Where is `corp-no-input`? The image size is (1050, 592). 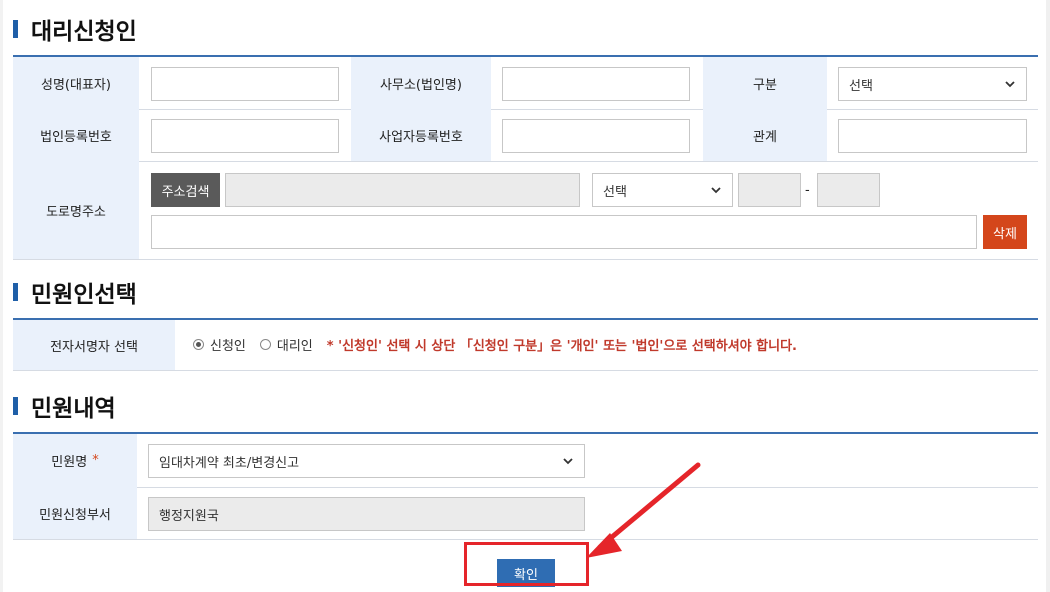
corp-no-input is located at coordinates (245, 136).